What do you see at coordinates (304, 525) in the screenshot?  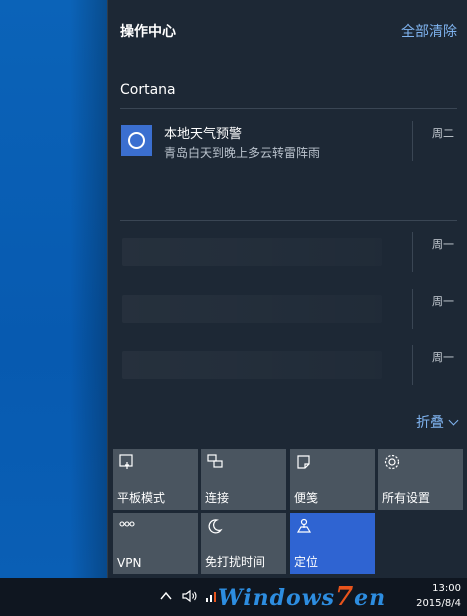 I see `location-icon` at bounding box center [304, 525].